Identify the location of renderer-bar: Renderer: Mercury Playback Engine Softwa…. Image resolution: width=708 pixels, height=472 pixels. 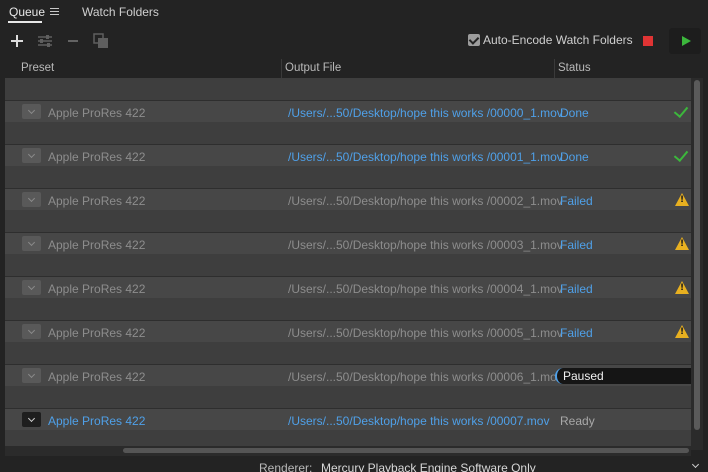
(354, 465).